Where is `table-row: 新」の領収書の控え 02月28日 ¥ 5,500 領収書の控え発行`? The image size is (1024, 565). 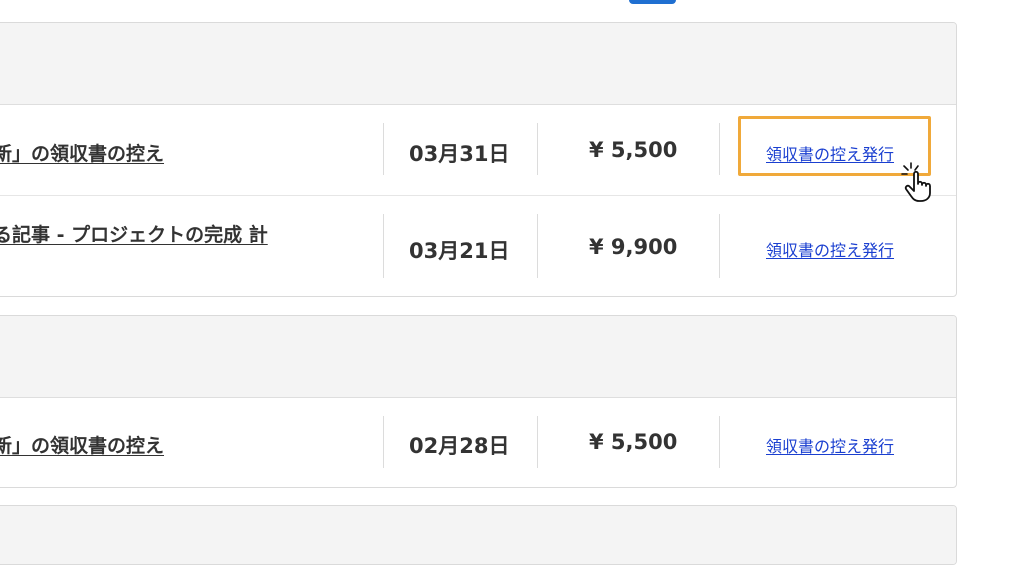 table-row: 新」の領収書の控え 02月28日 ¥ 5,500 領収書の控え発行 is located at coordinates (478, 442).